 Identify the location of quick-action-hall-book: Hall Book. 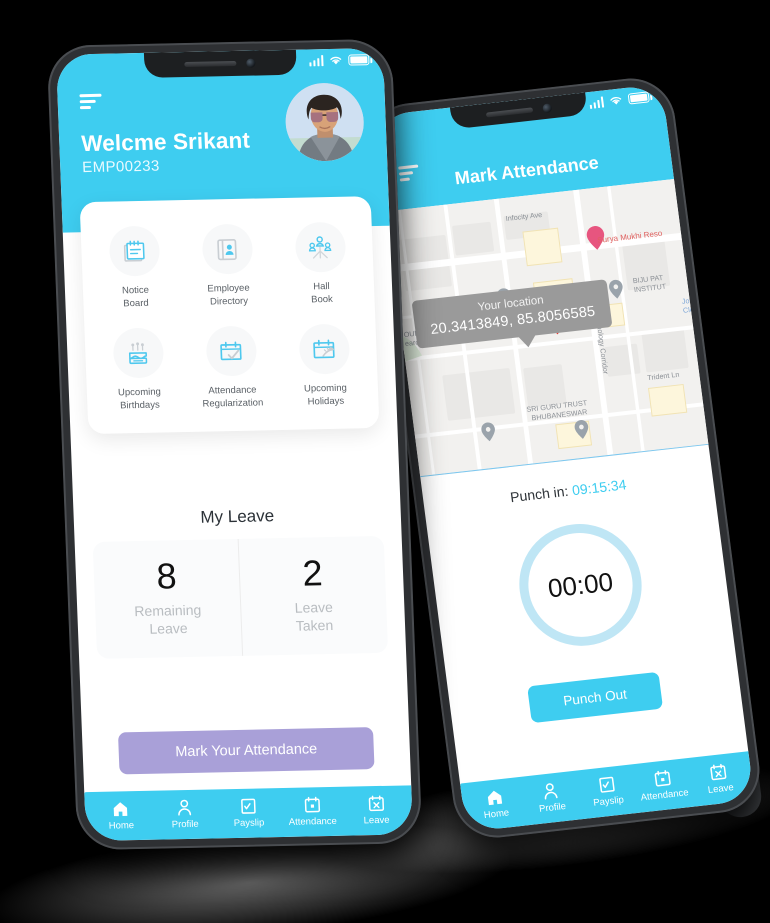
(320, 264).